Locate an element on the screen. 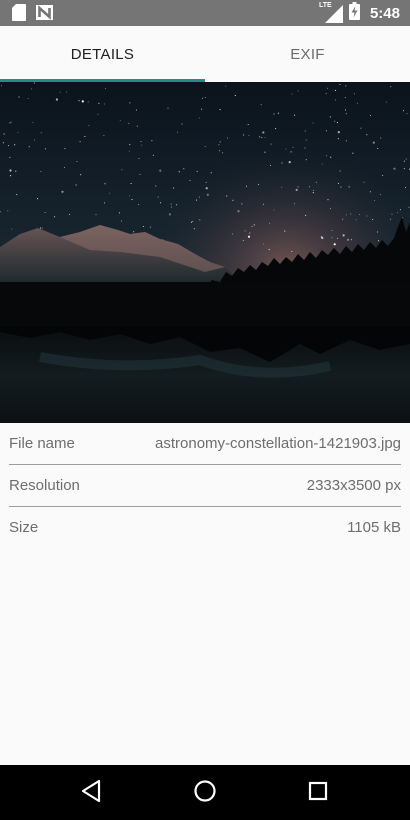  file-name-label: File name is located at coordinates (42, 443).